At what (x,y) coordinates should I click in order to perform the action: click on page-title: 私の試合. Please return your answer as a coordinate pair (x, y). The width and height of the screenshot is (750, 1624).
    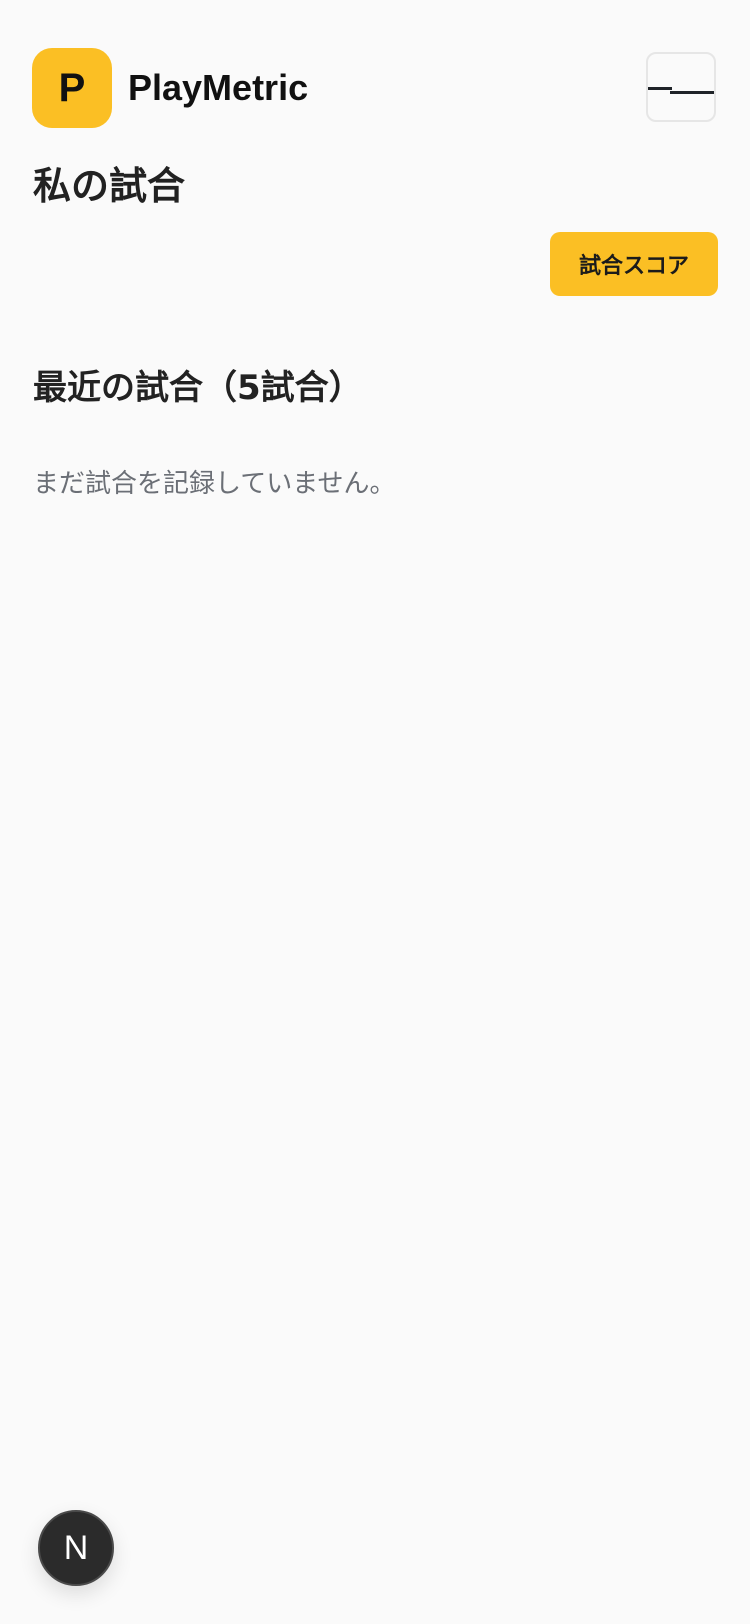
    Looking at the image, I should click on (109, 186).